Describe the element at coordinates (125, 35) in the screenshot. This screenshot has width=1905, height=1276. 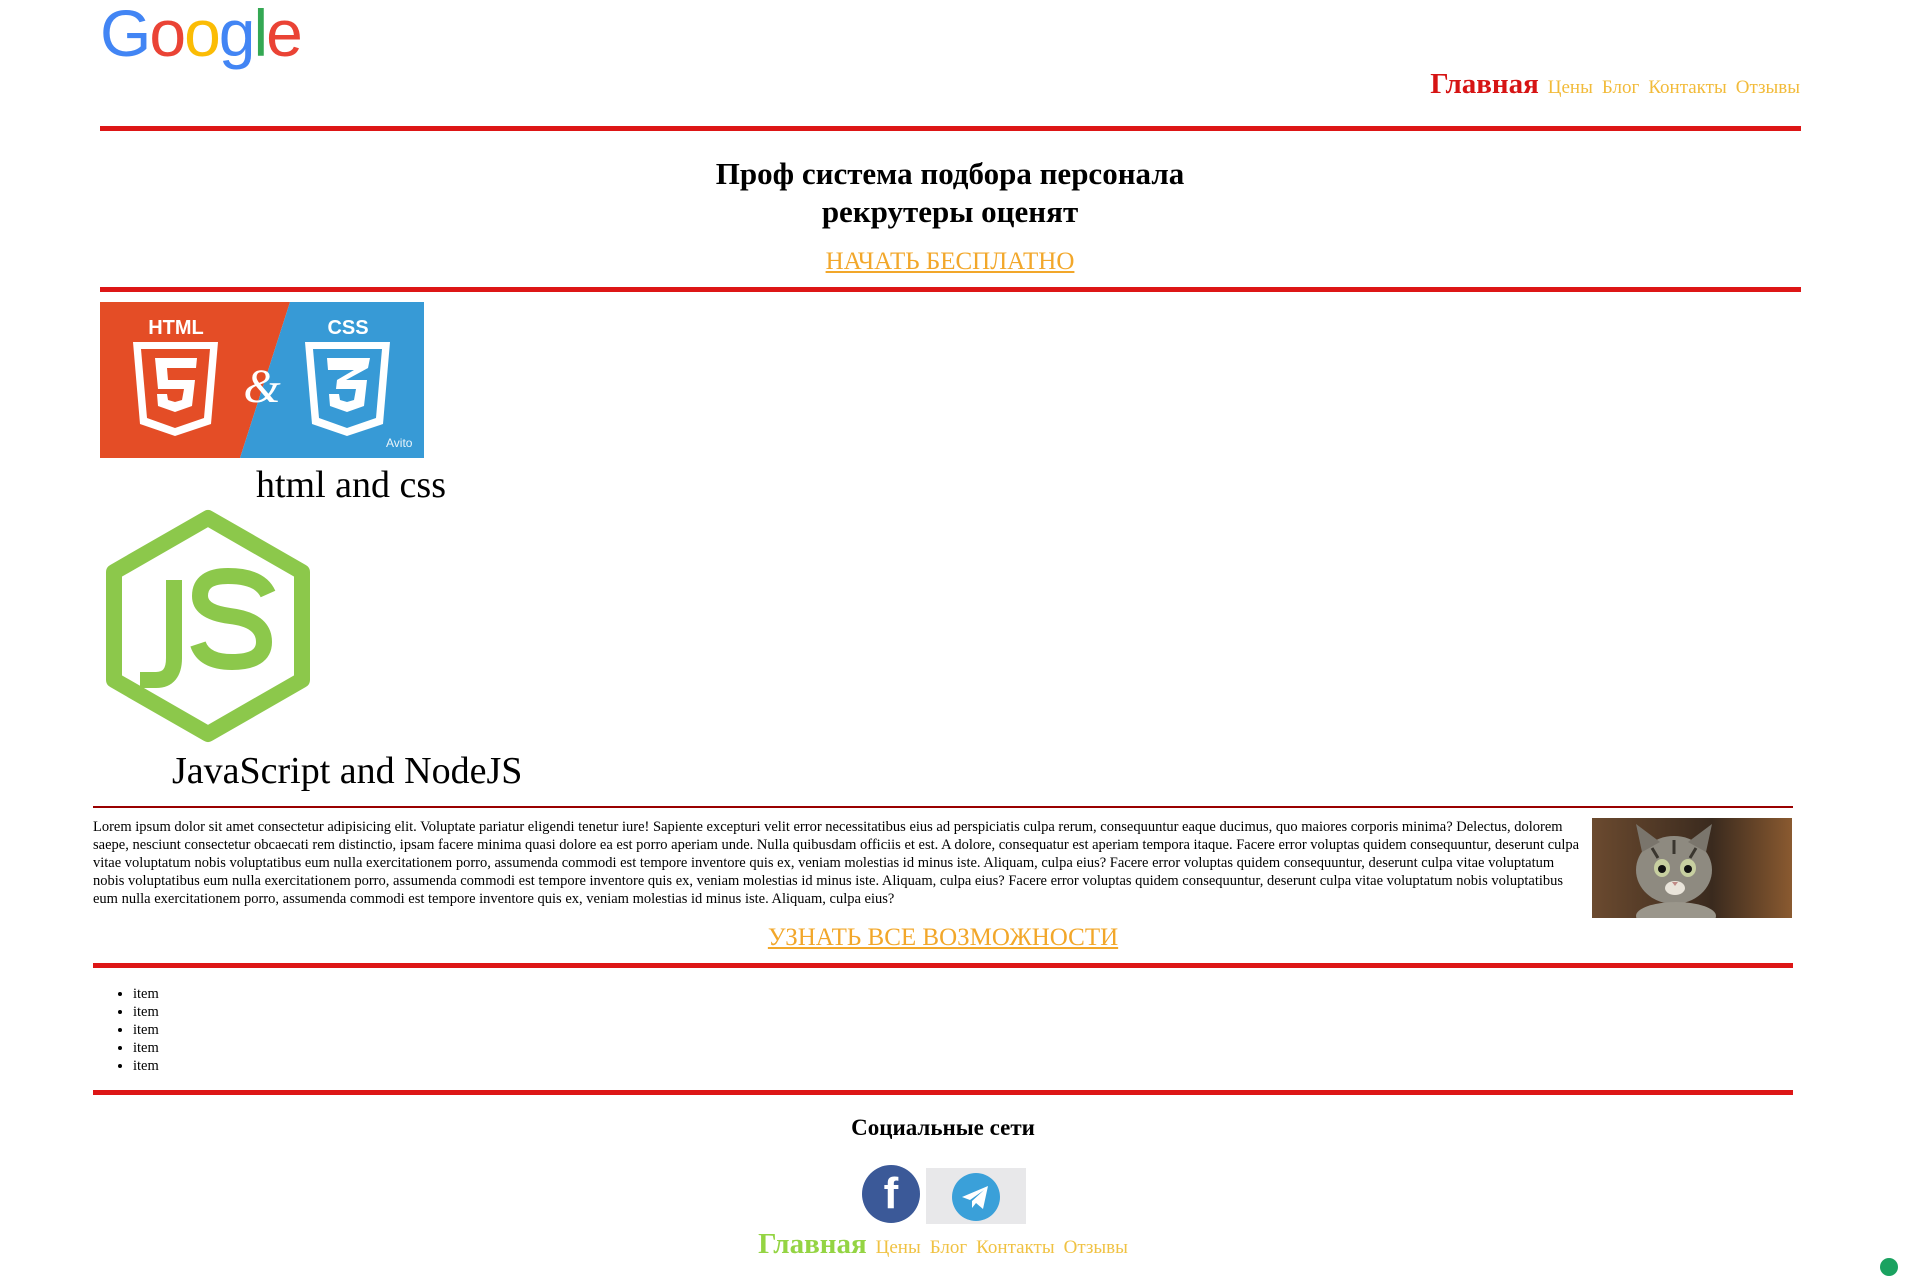
I see `google-logo-letter: G` at that location.